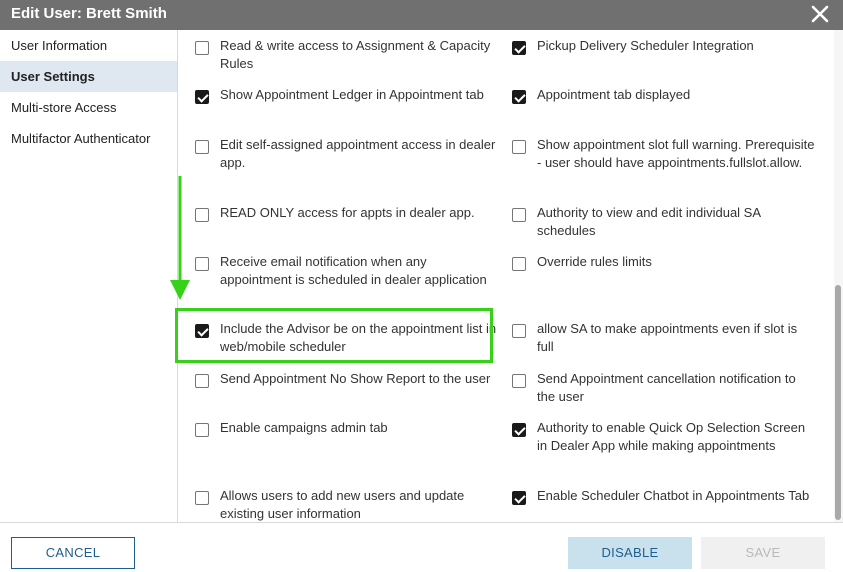 The width and height of the screenshot is (843, 572). What do you see at coordinates (73, 553) in the screenshot?
I see `cancel-button: CANCEL` at bounding box center [73, 553].